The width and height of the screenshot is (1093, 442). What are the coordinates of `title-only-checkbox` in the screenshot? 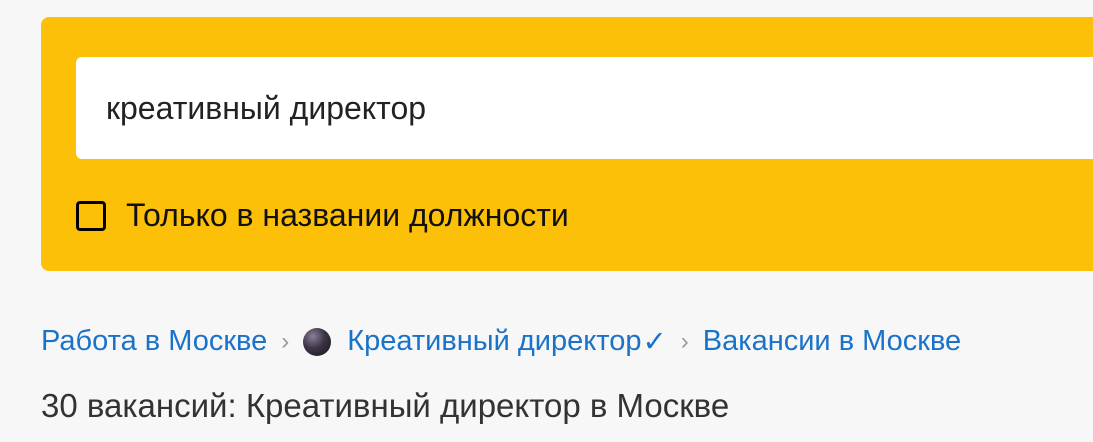 It's located at (91, 215).